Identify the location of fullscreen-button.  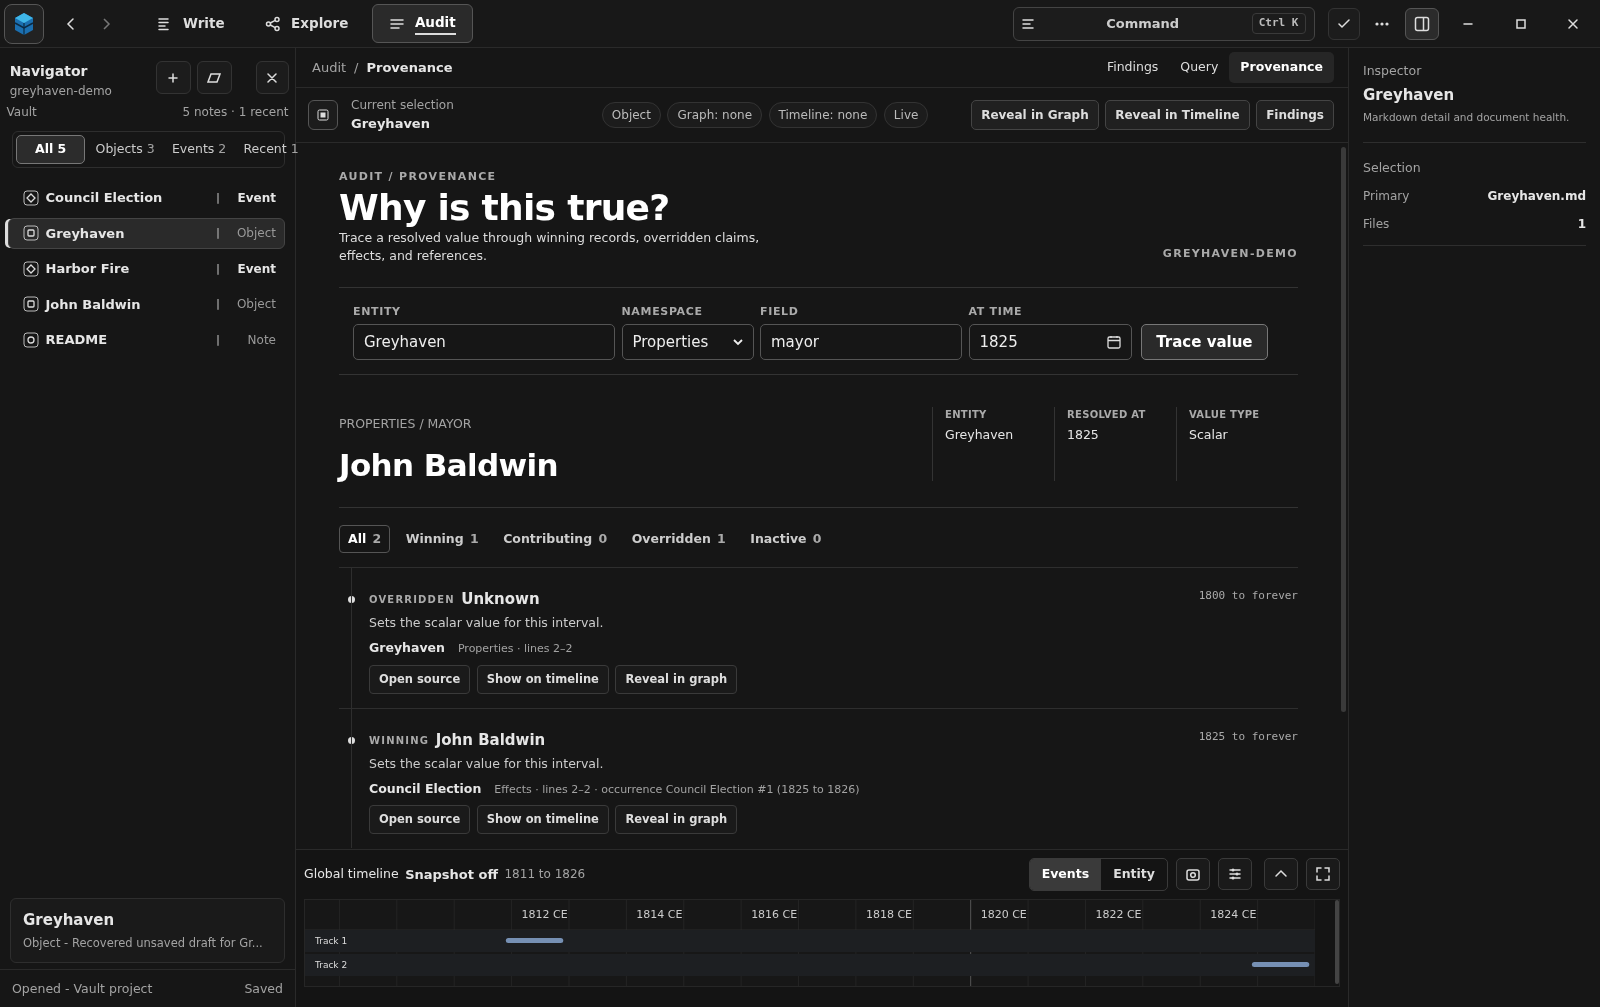
(1323, 874).